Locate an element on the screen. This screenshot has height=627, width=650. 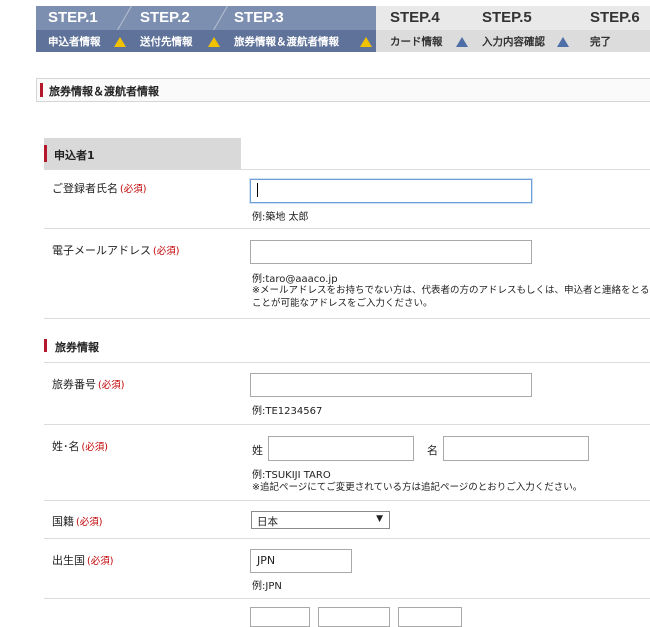
name-example: 例:築地 太郎 is located at coordinates (280, 217).